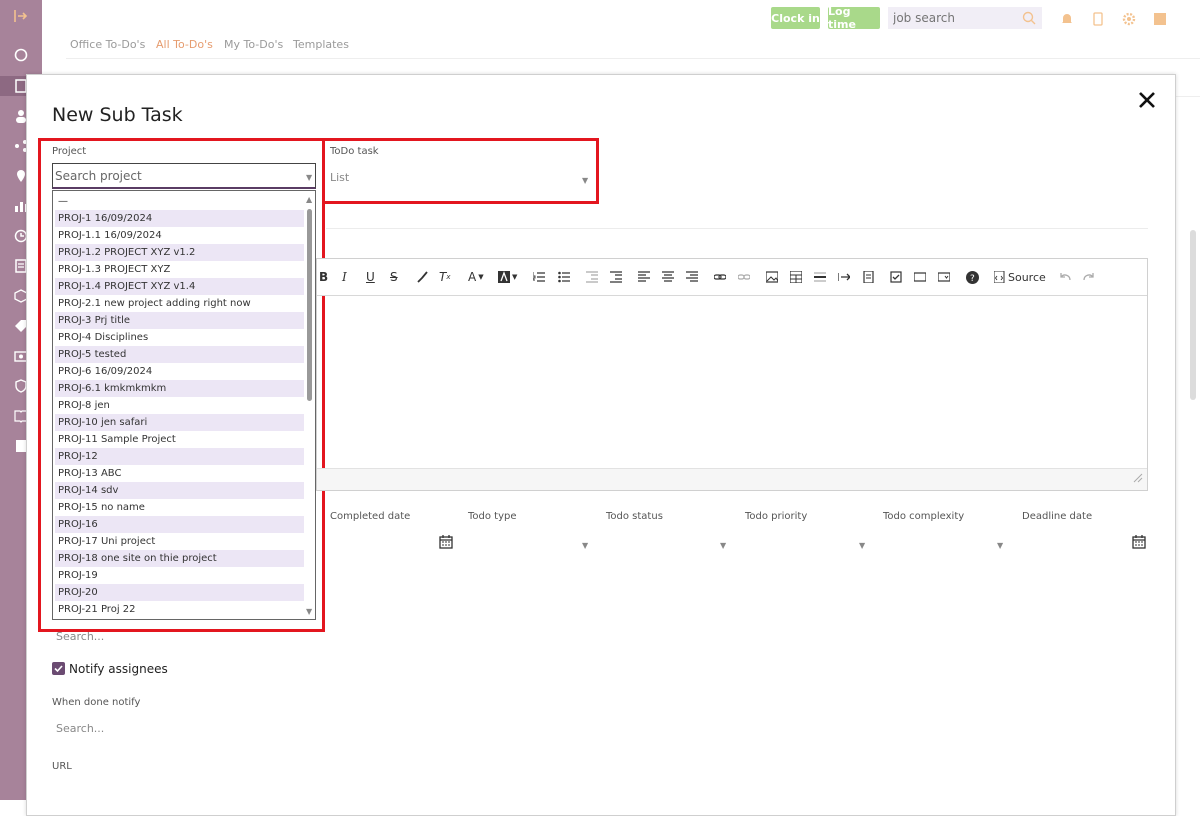 This screenshot has width=1200, height=816. What do you see at coordinates (179, 269) in the screenshot?
I see `list-item: PROJ-1.3 PROJECT XYZ` at bounding box center [179, 269].